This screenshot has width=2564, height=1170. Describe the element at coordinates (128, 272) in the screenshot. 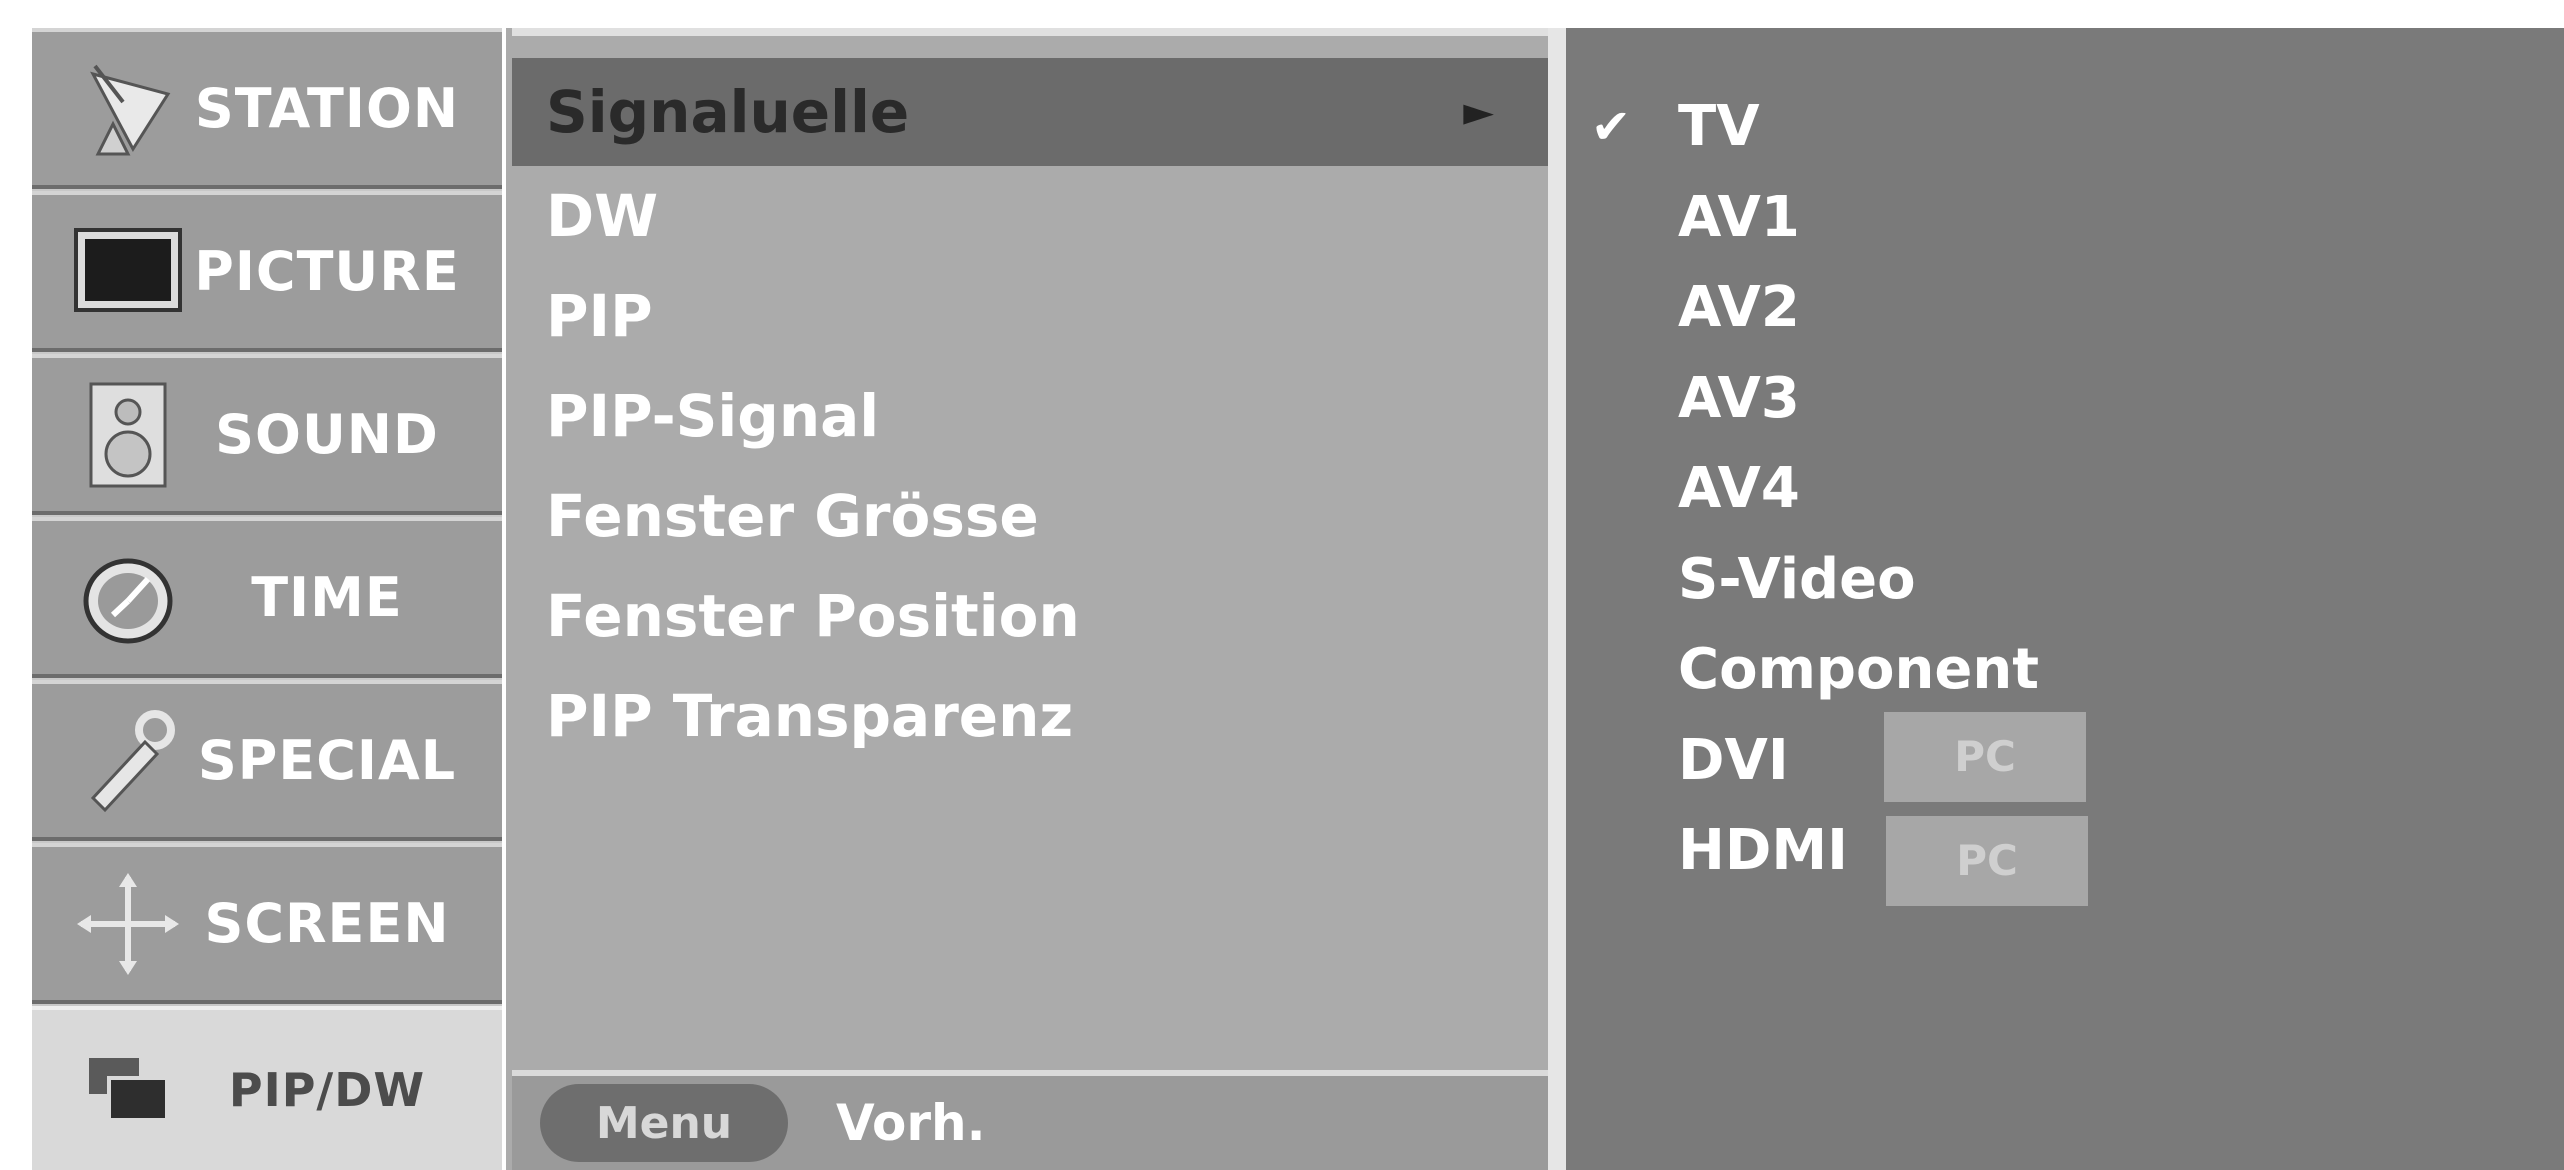

I see `tv-screen-icon` at that location.